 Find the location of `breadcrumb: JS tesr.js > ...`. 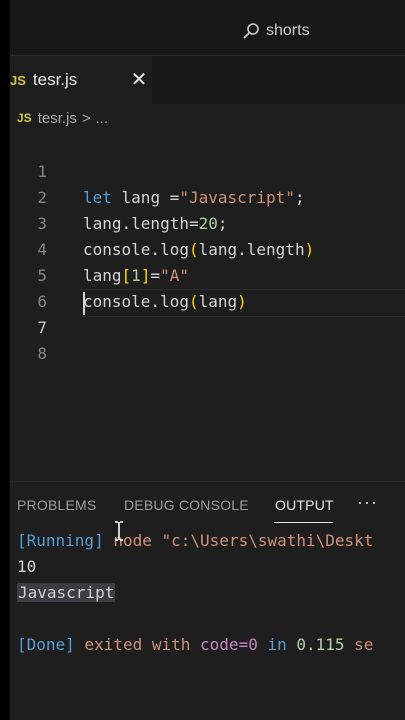

breadcrumb: JS tesr.js > ... is located at coordinates (62, 118).